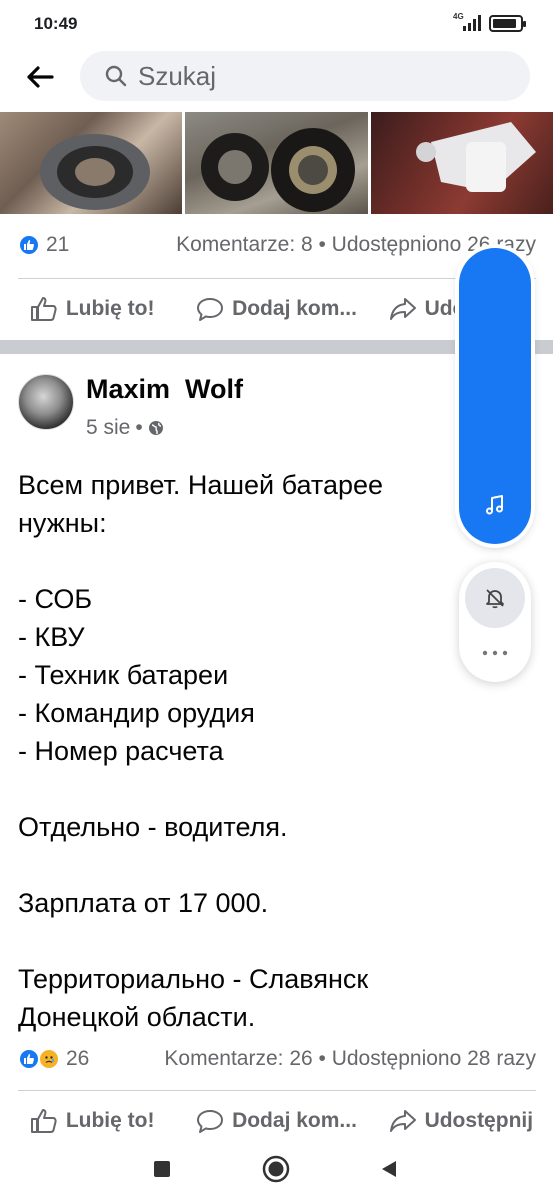 Image resolution: width=553 pixels, height=1200 pixels. What do you see at coordinates (479, 1120) in the screenshot?
I see `share-label: Udostępnij` at bounding box center [479, 1120].